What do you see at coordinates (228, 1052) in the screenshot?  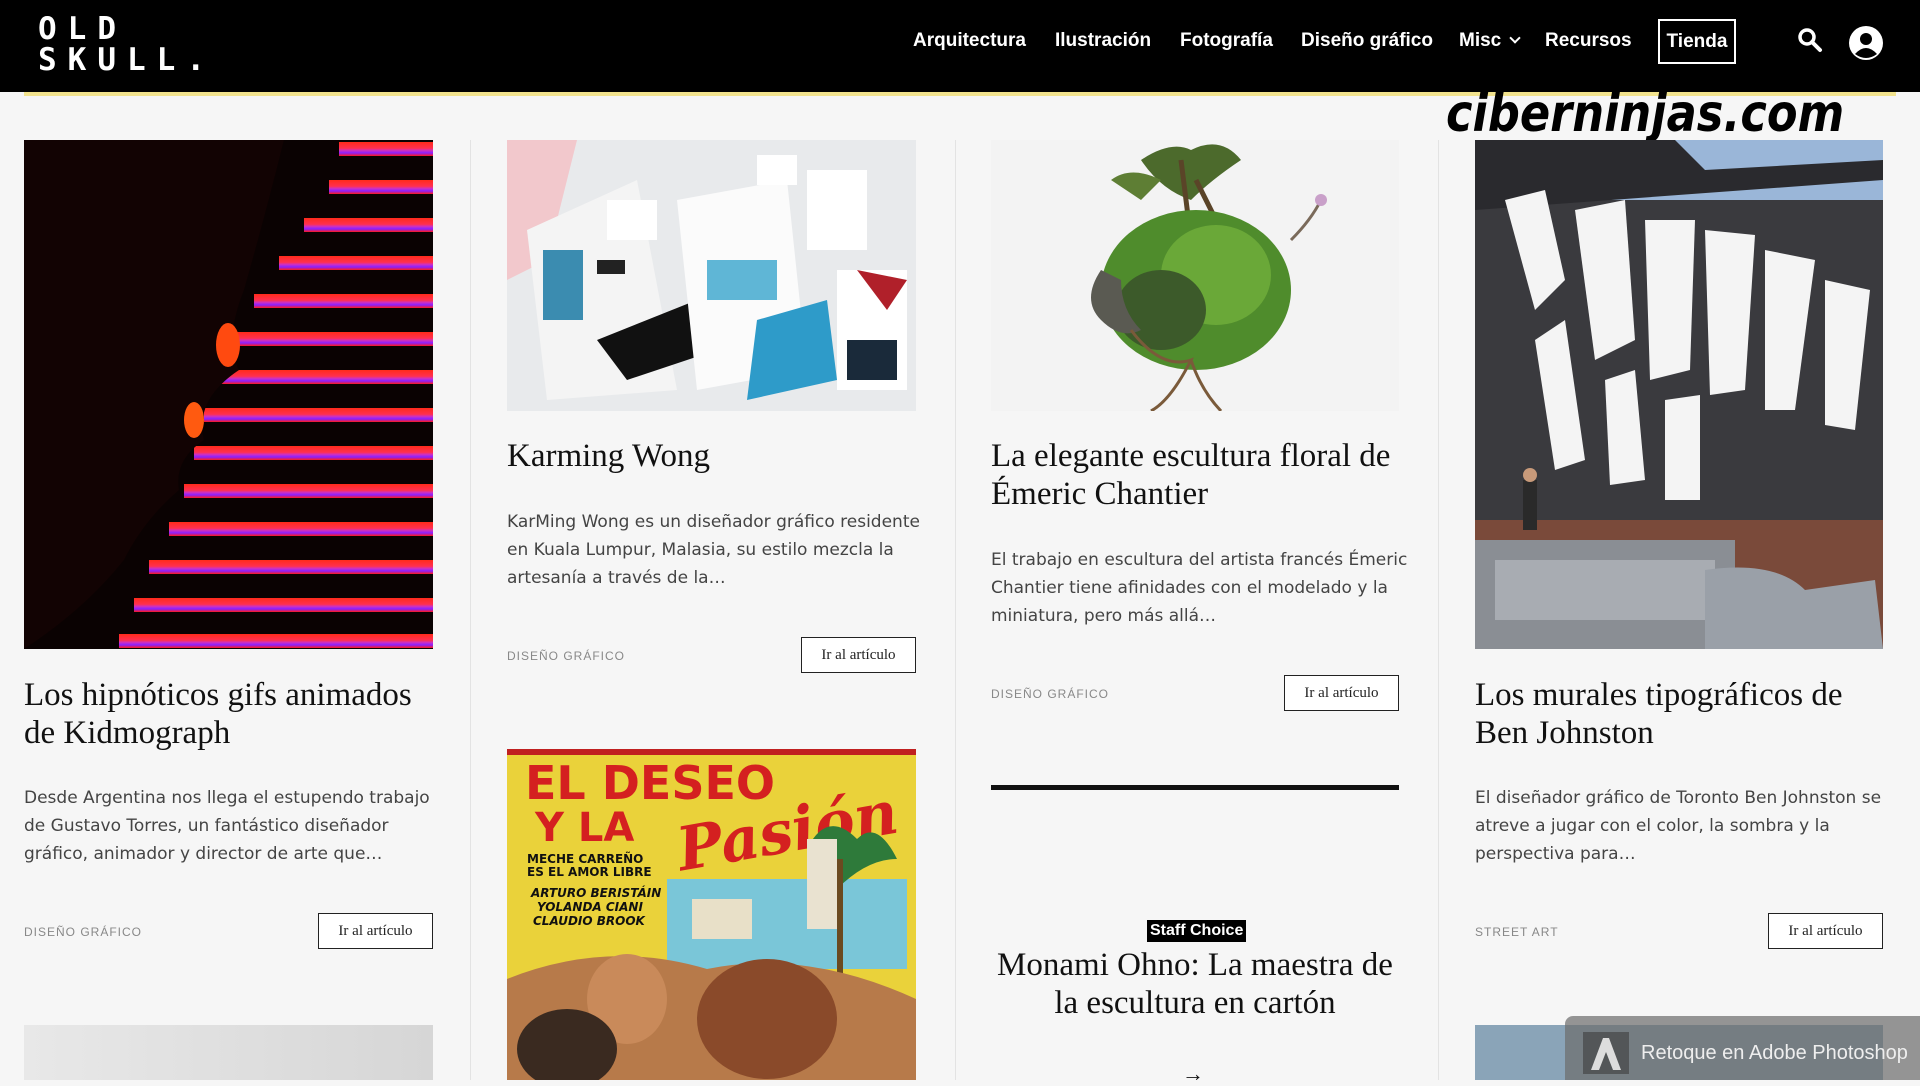 I see `article-image-next` at bounding box center [228, 1052].